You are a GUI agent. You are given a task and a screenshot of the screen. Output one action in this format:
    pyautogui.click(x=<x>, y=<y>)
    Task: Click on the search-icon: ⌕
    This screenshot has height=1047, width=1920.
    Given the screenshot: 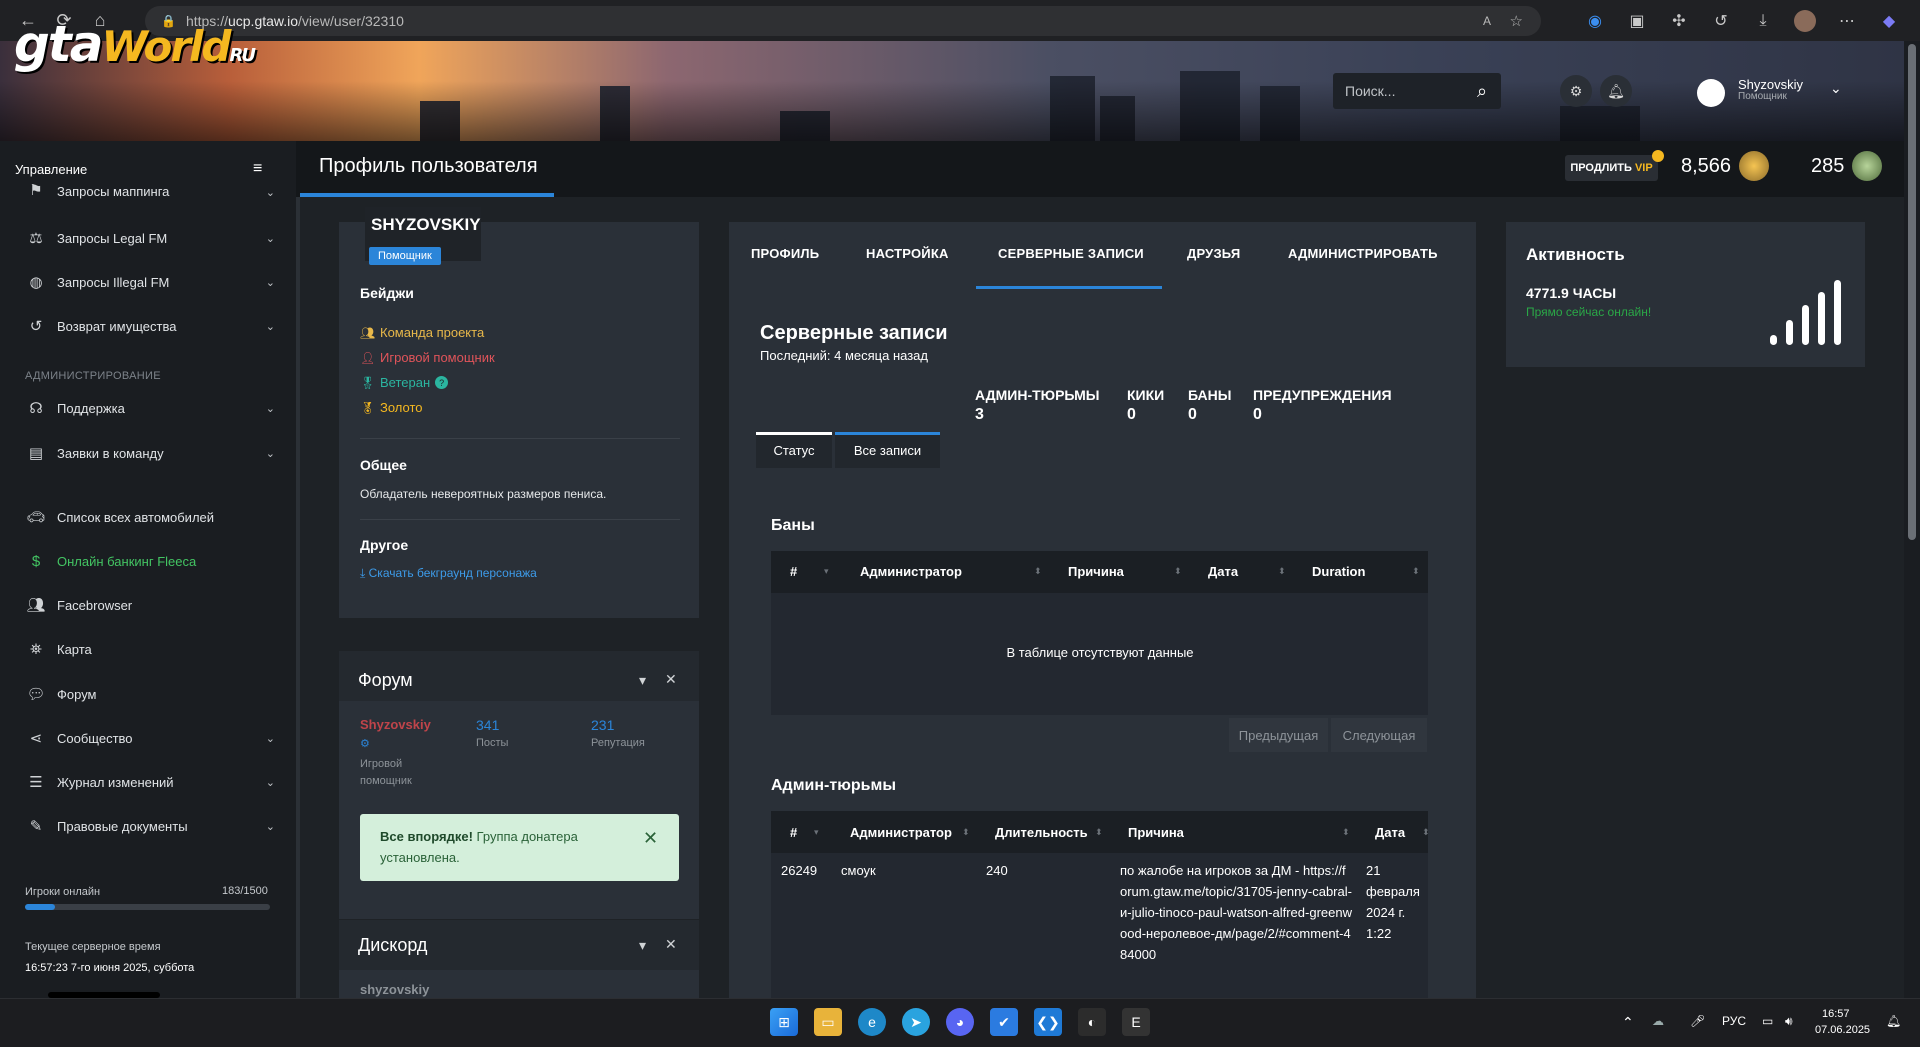 What is the action you would take?
    pyautogui.click(x=1482, y=91)
    